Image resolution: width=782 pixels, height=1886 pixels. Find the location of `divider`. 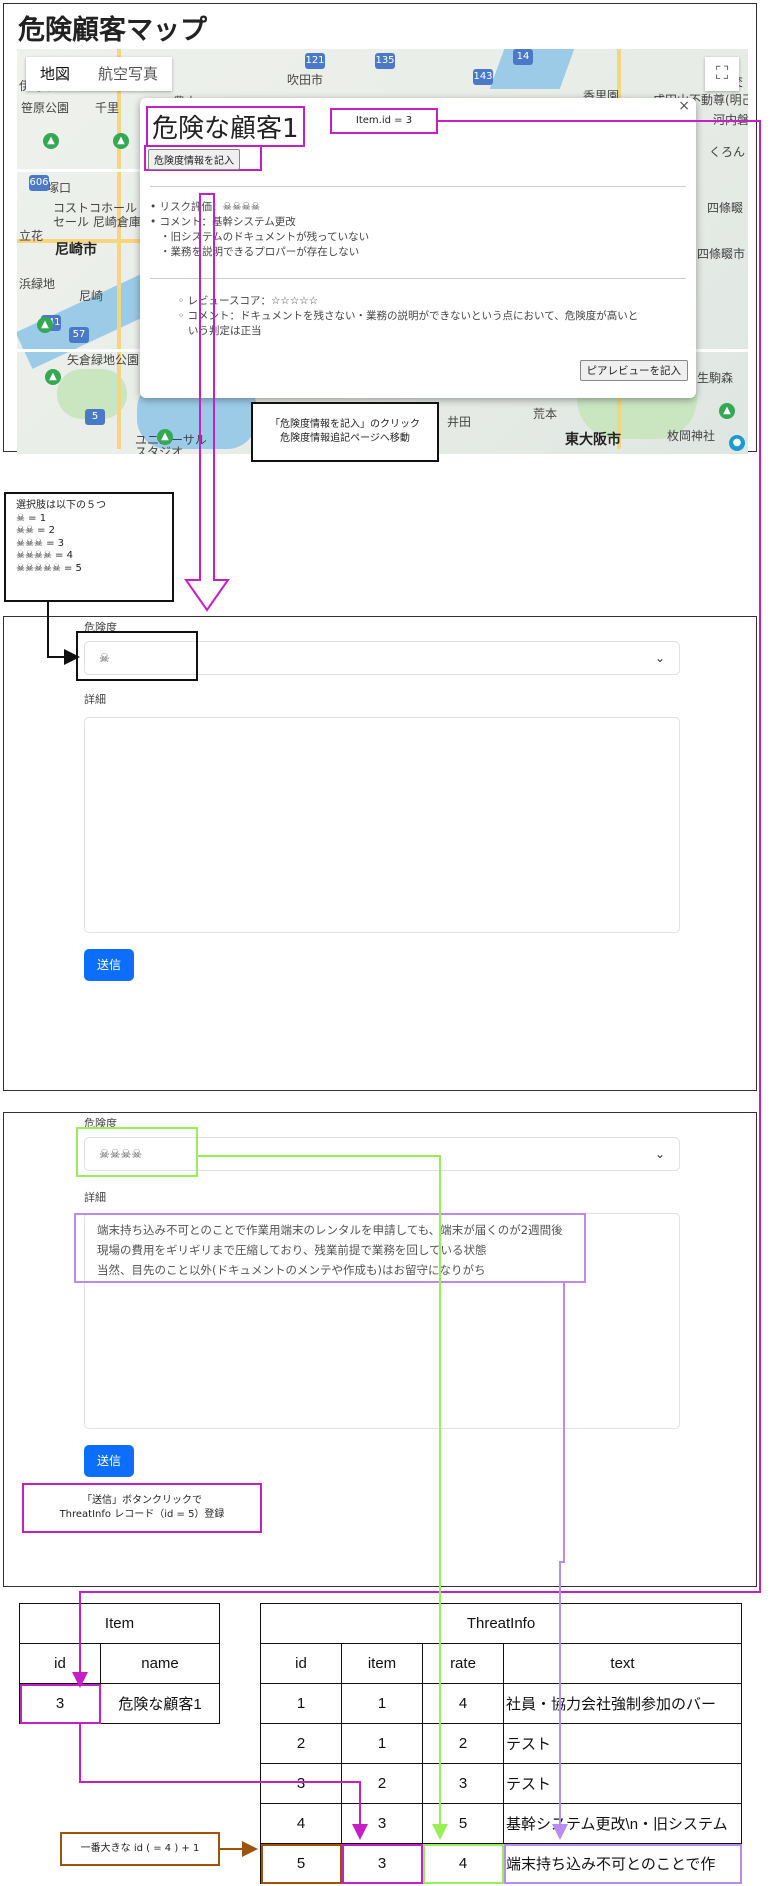

divider is located at coordinates (418, 278).